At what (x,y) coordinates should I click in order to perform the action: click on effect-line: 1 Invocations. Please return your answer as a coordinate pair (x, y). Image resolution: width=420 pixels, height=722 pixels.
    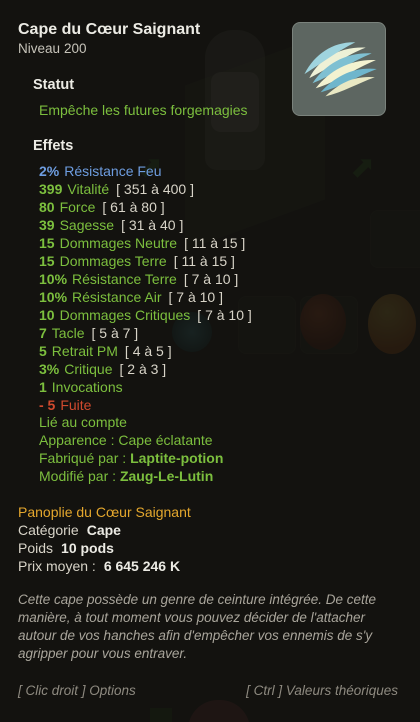
    Looking at the image, I should click on (81, 387).